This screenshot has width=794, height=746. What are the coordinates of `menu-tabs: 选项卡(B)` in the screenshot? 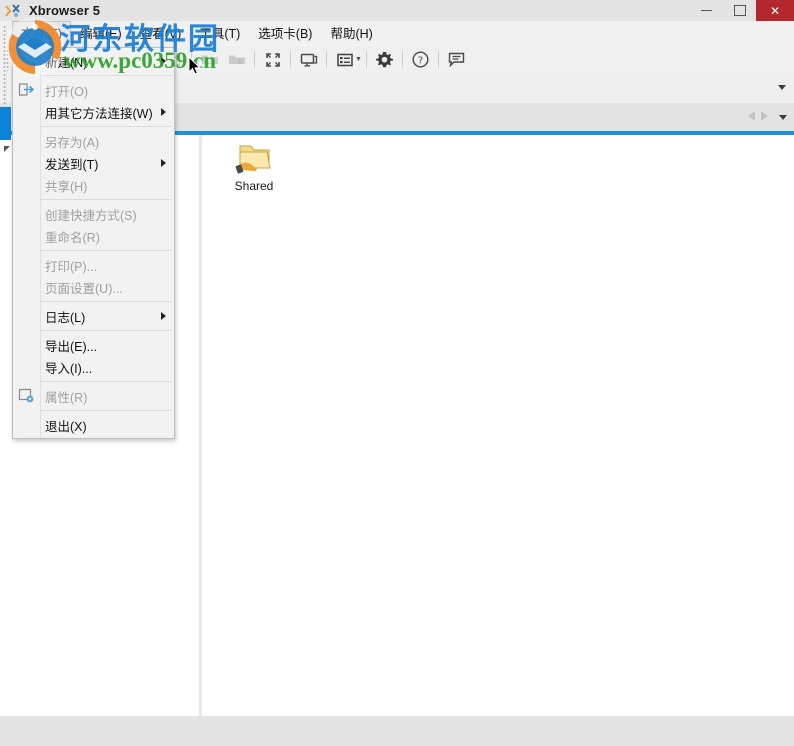 It's located at (285, 32).